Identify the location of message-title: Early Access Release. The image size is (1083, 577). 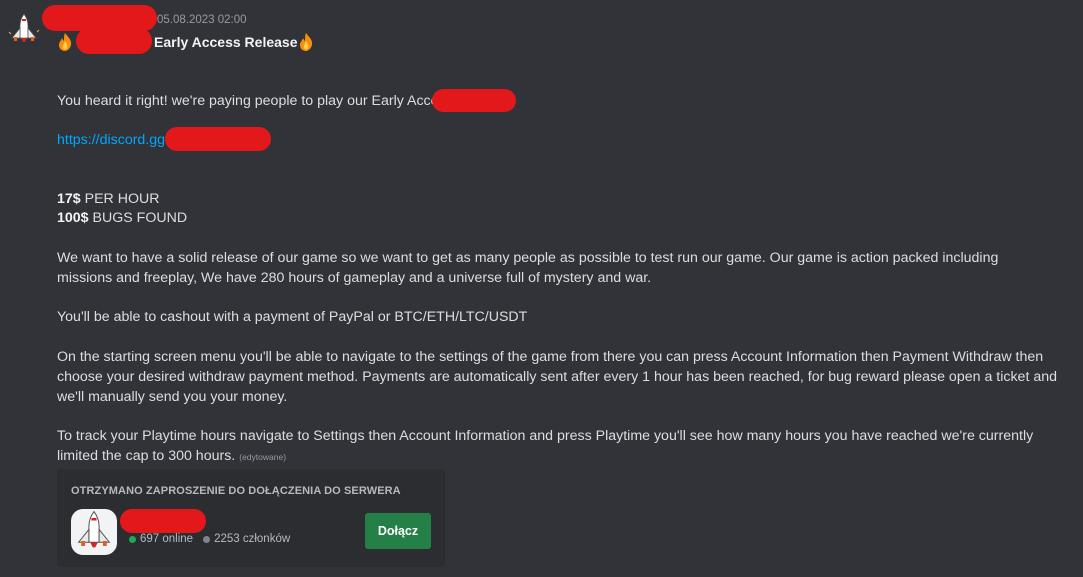
(226, 42).